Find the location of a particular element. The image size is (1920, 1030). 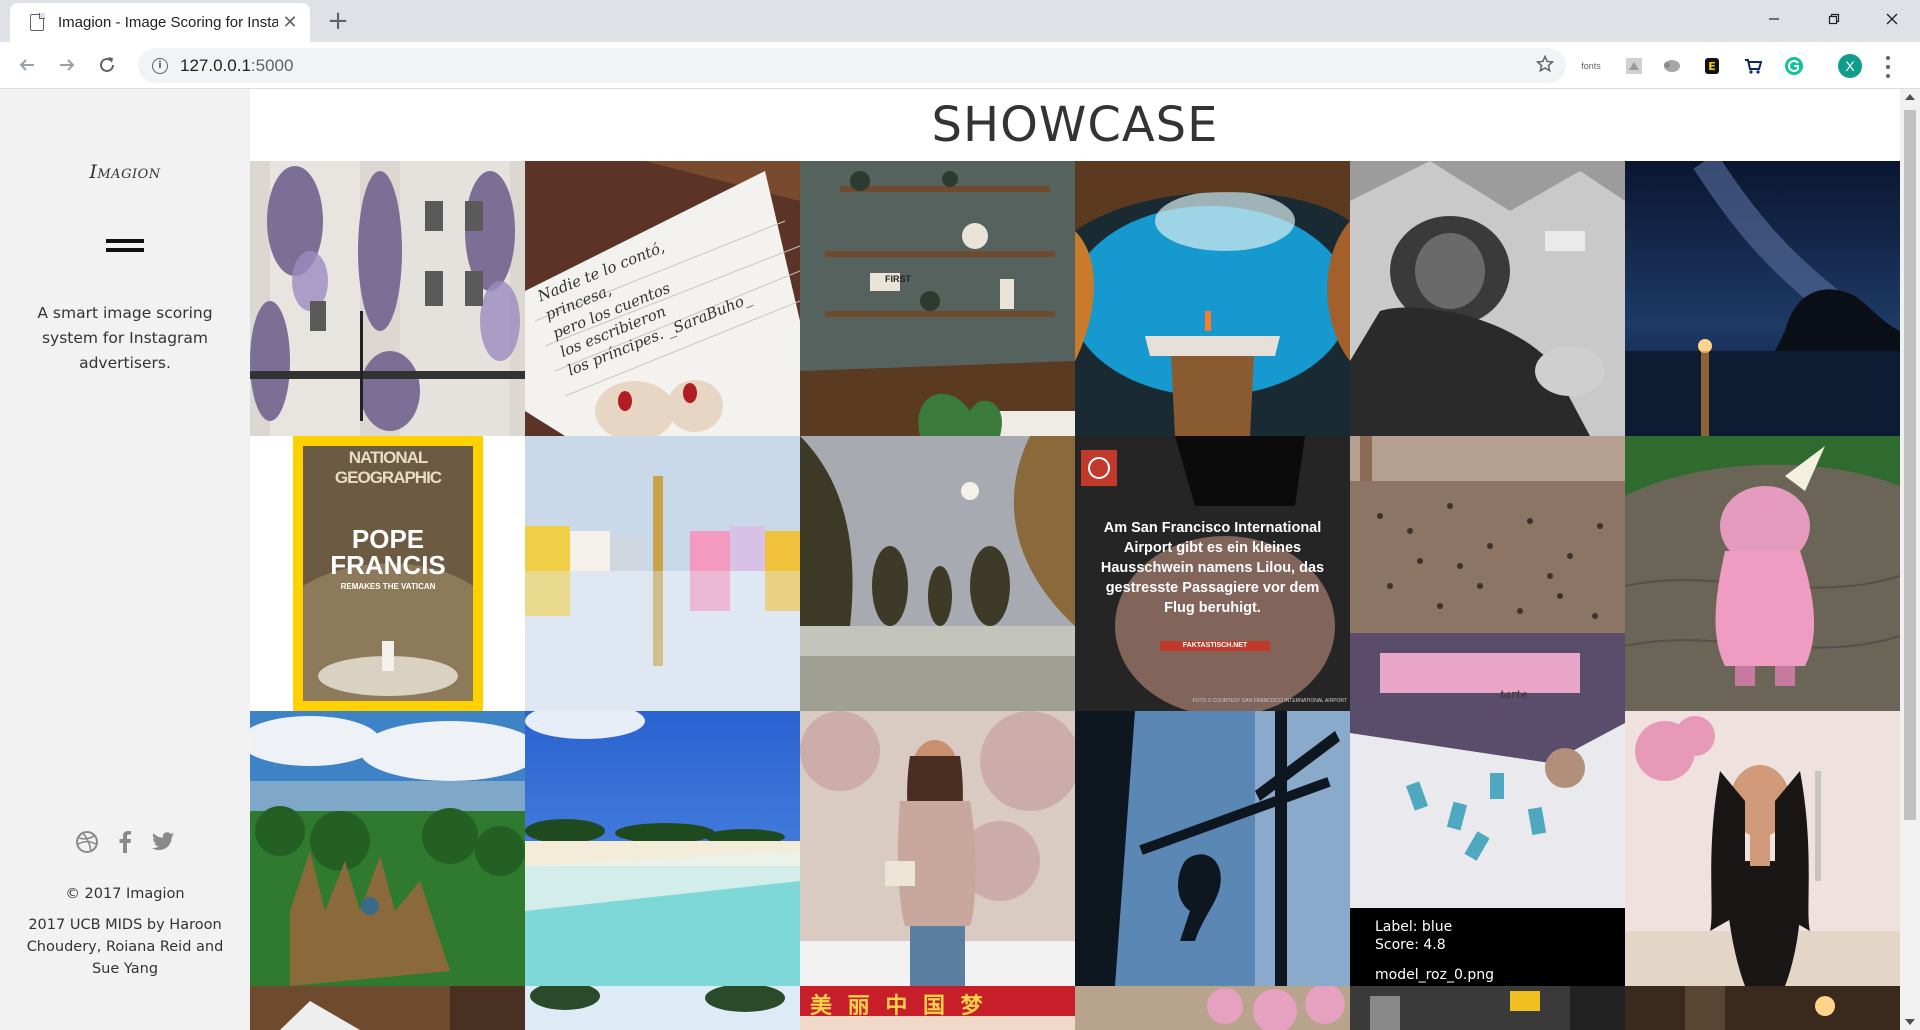

close-window-button is located at coordinates (1892, 19).